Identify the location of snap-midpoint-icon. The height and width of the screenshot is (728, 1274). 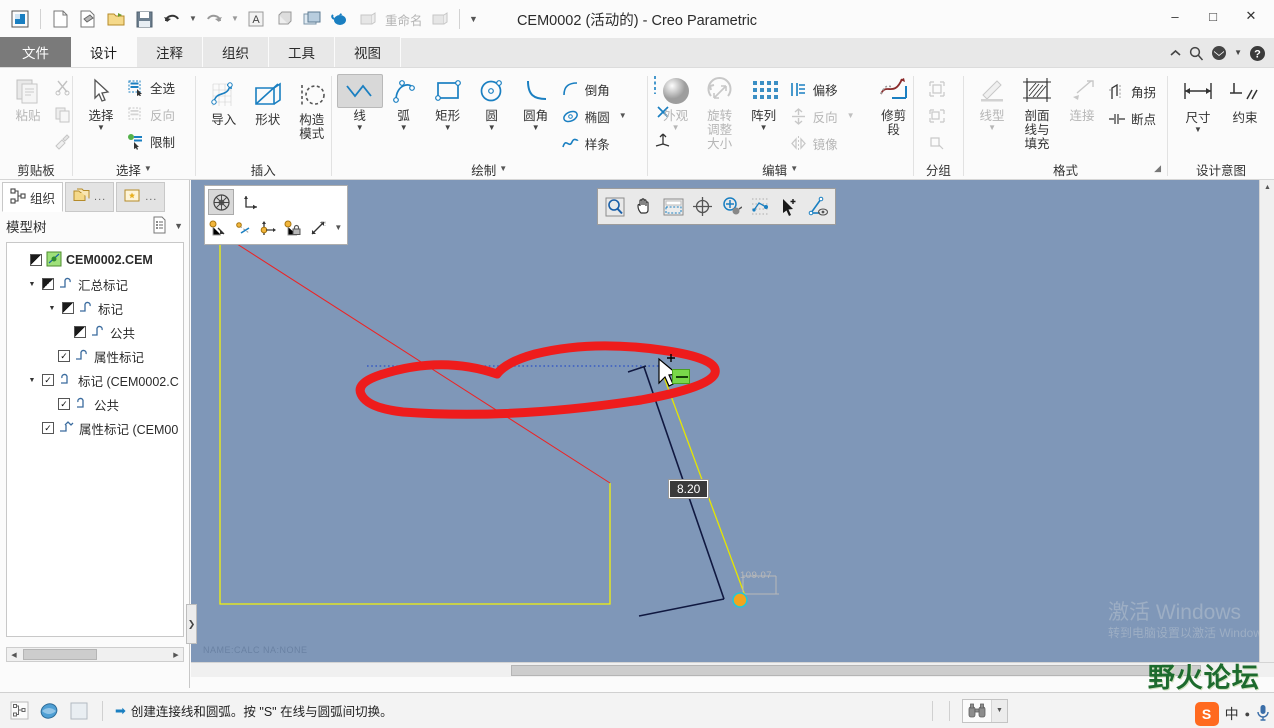
(243, 228).